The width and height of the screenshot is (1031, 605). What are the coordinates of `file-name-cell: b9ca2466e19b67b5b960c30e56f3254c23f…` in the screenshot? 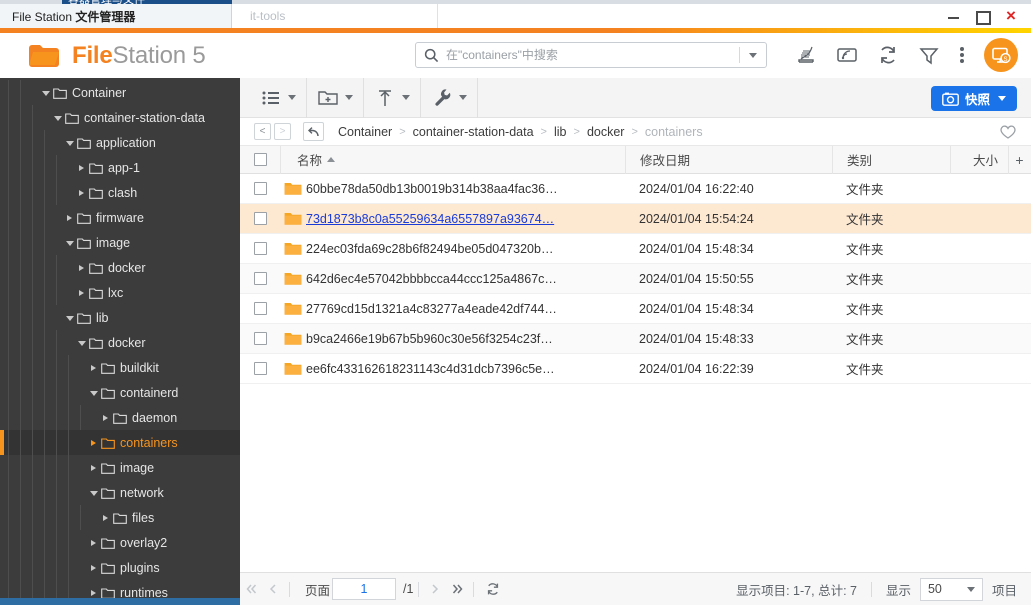 It's located at (465, 339).